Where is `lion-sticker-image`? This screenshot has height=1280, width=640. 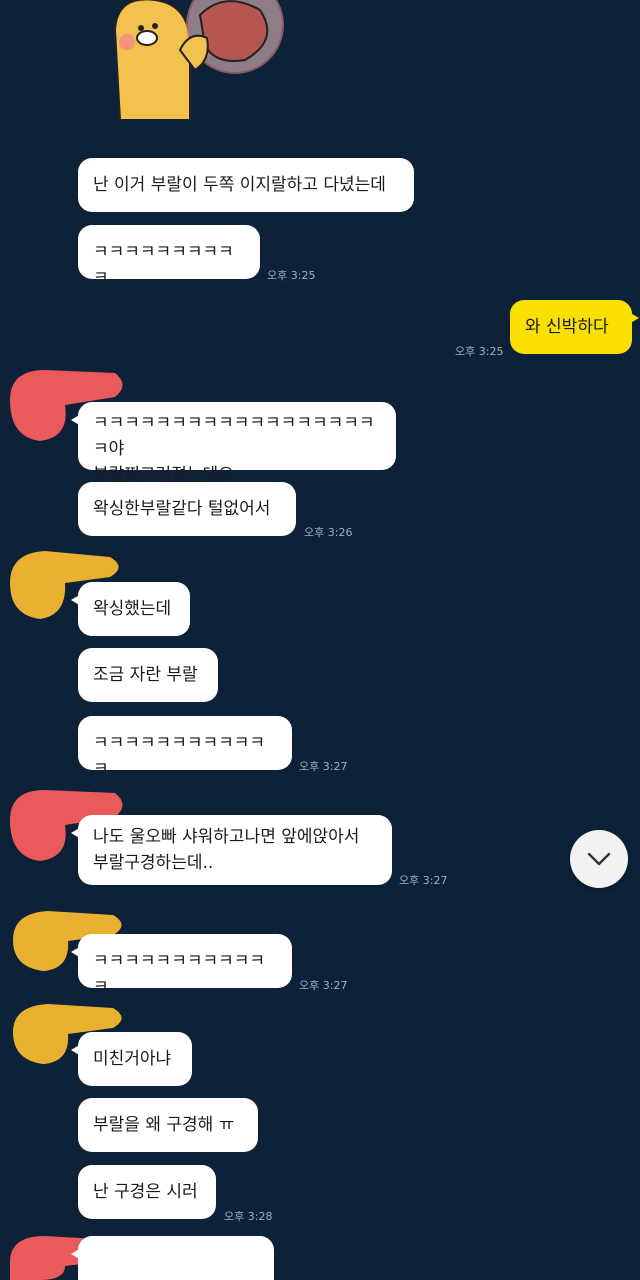
lion-sticker-image is located at coordinates (198, 60).